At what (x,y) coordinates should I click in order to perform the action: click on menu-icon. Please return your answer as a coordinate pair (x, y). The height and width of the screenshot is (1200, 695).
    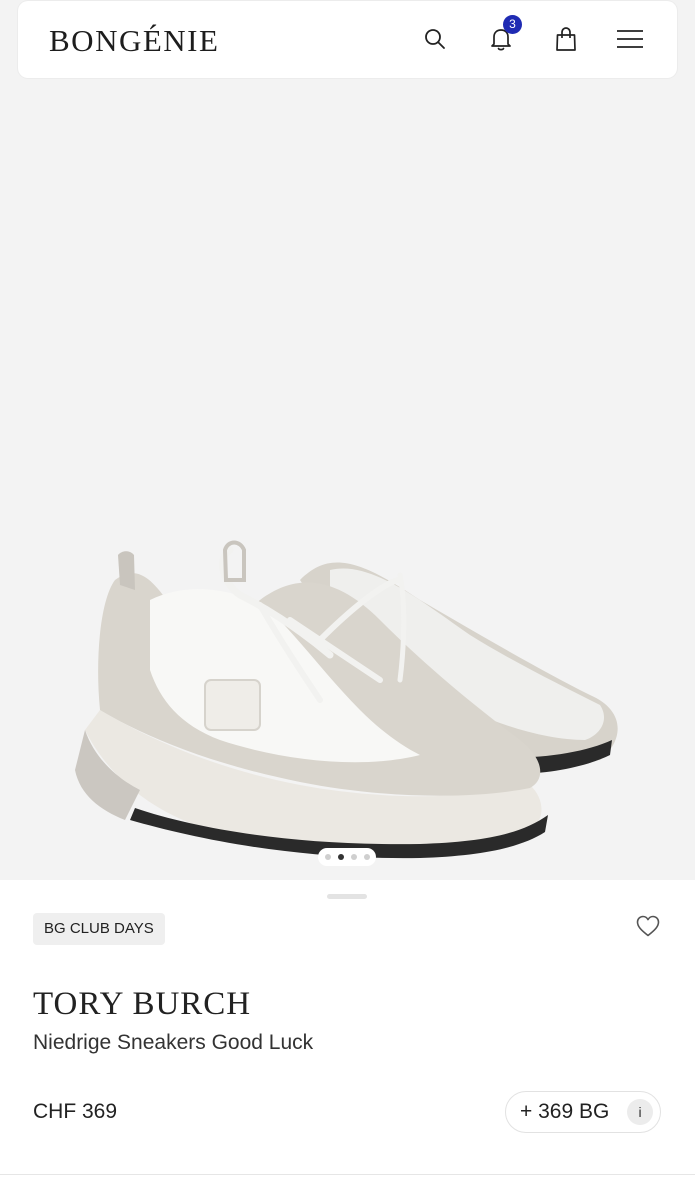
    Looking at the image, I should click on (630, 39).